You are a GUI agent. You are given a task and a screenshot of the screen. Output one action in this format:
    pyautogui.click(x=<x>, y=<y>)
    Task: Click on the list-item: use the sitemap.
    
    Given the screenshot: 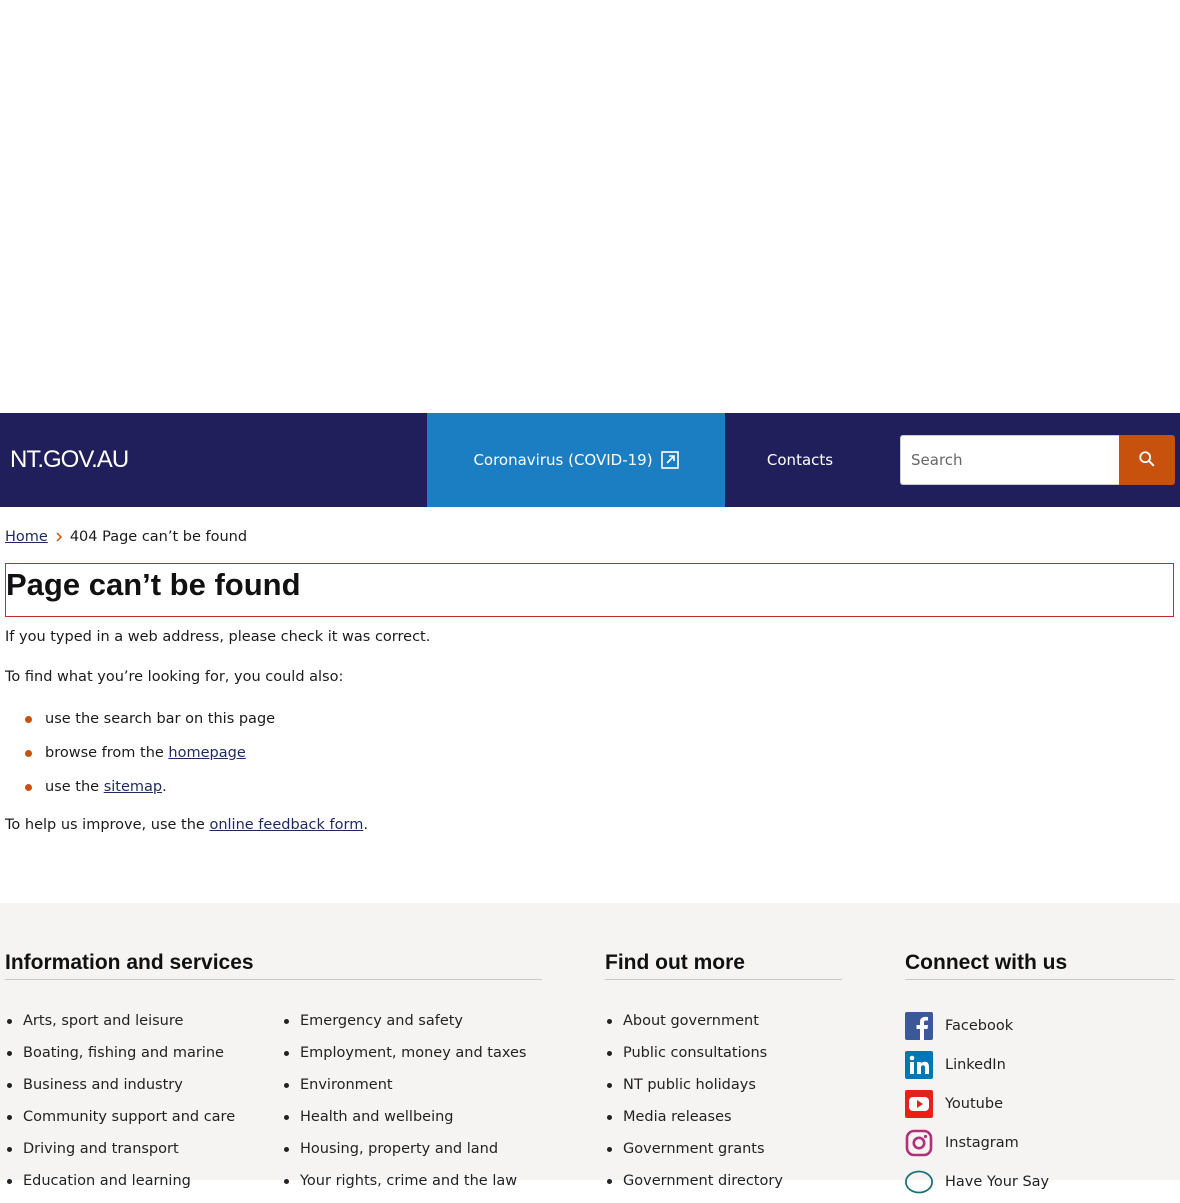 What is the action you would take?
    pyautogui.click(x=140, y=793)
    